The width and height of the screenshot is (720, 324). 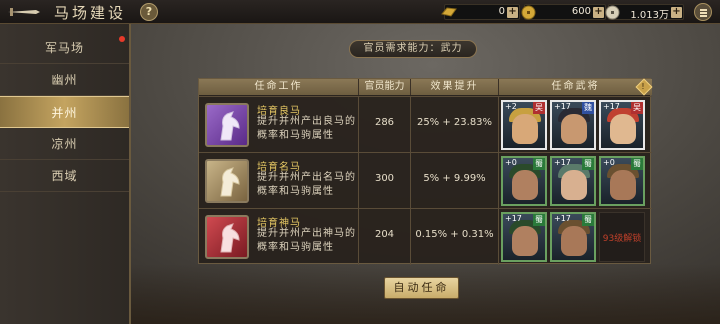 I want to click on task-description: 提升并州产出名马的概率和马驹属性, so click(x=306, y=184).